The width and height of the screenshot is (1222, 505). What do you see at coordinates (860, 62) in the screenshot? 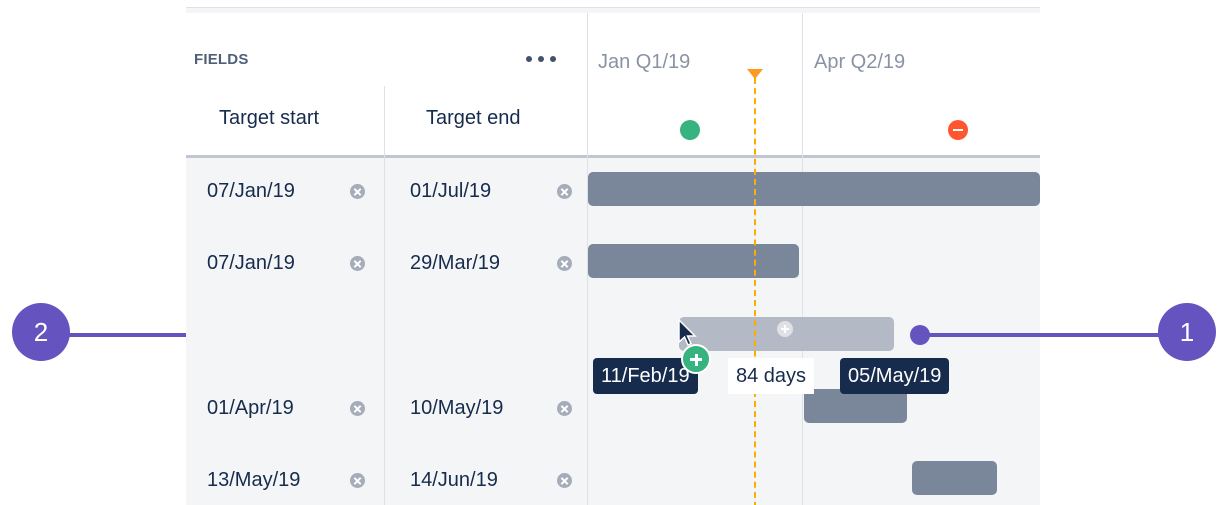
I see `timeline-quarter-q2: Apr Q2/19` at bounding box center [860, 62].